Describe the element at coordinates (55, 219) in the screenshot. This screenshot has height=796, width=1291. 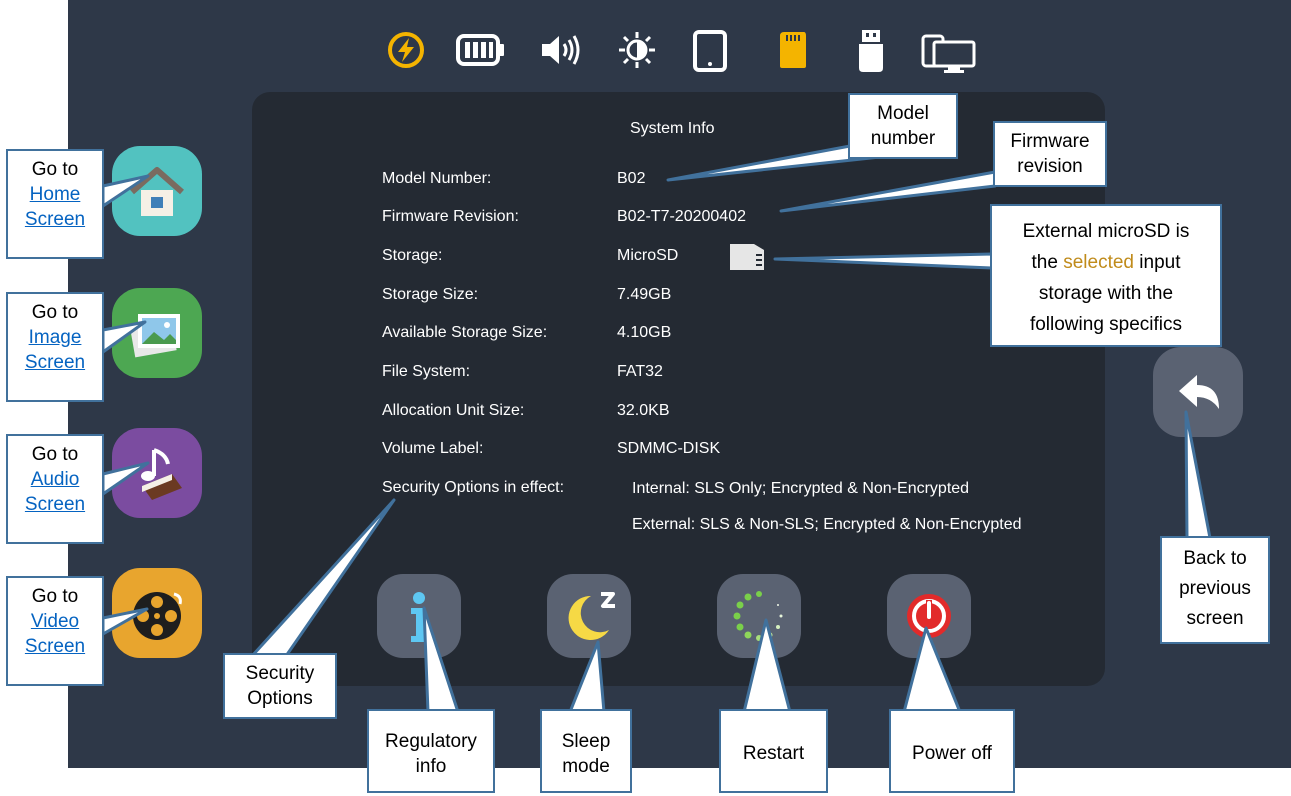
I see `home-screen-link-2: Screen` at that location.